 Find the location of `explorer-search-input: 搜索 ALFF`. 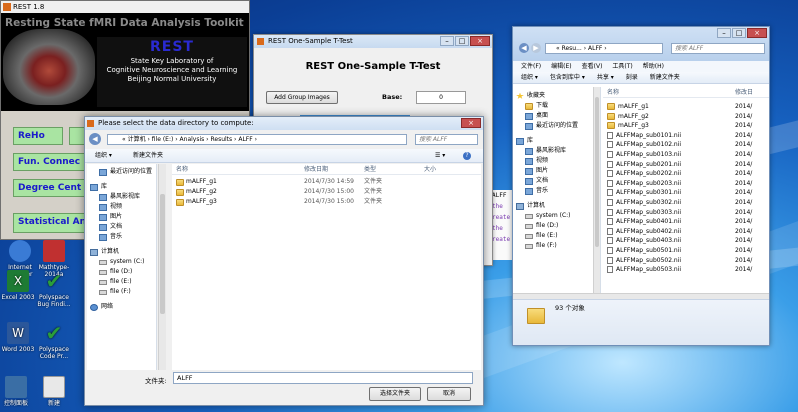

explorer-search-input: 搜索 ALFF is located at coordinates (718, 48).